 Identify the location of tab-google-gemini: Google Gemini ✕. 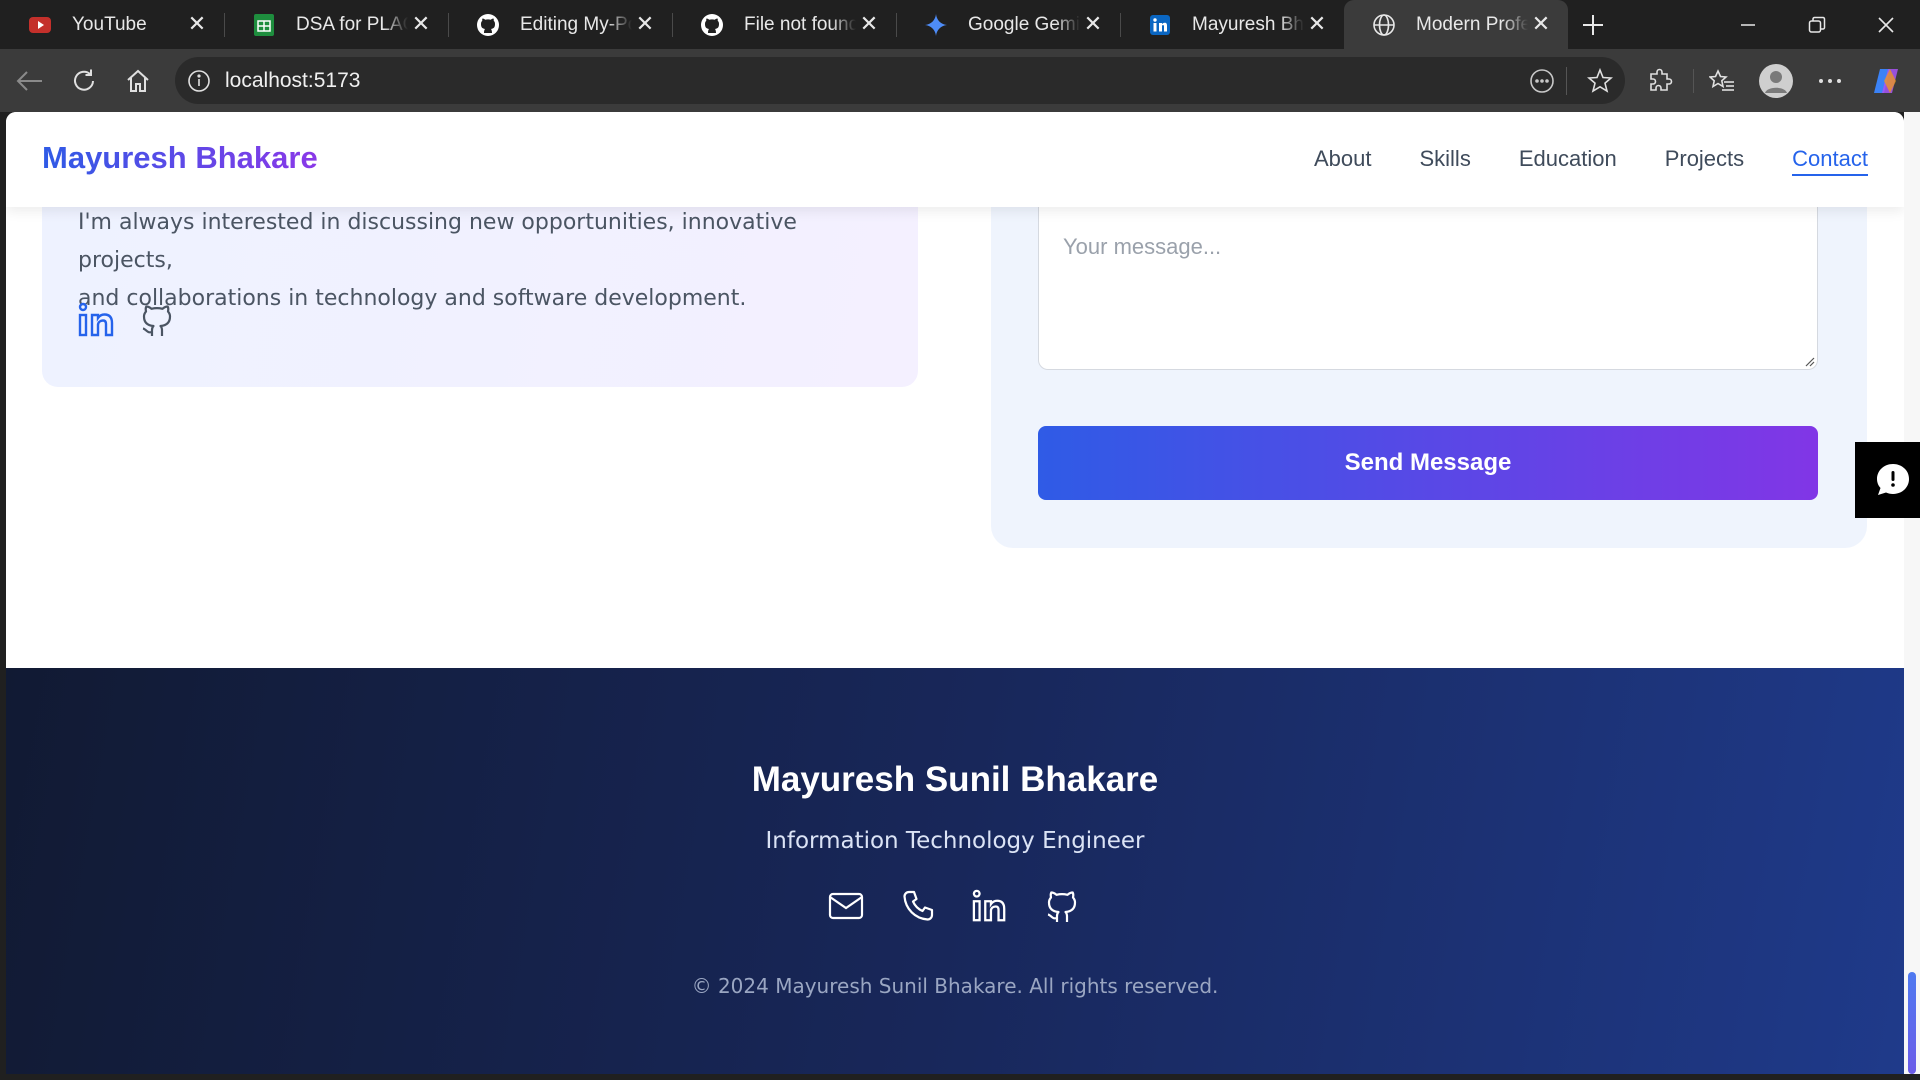
(1008, 24).